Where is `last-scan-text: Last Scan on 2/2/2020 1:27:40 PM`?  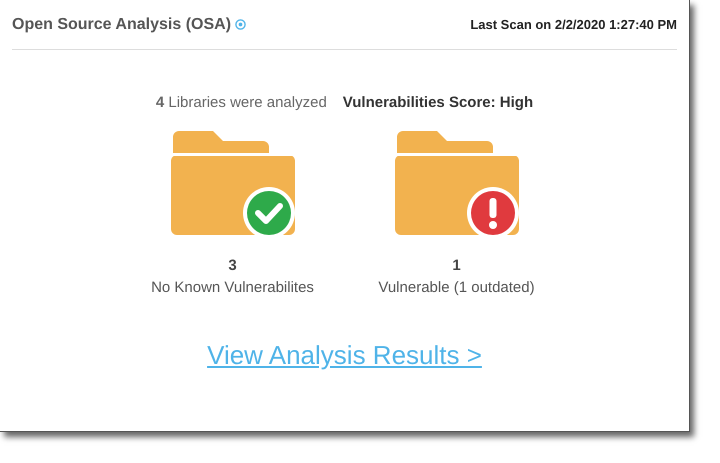 last-scan-text: Last Scan on 2/2/2020 1:27:40 PM is located at coordinates (573, 25).